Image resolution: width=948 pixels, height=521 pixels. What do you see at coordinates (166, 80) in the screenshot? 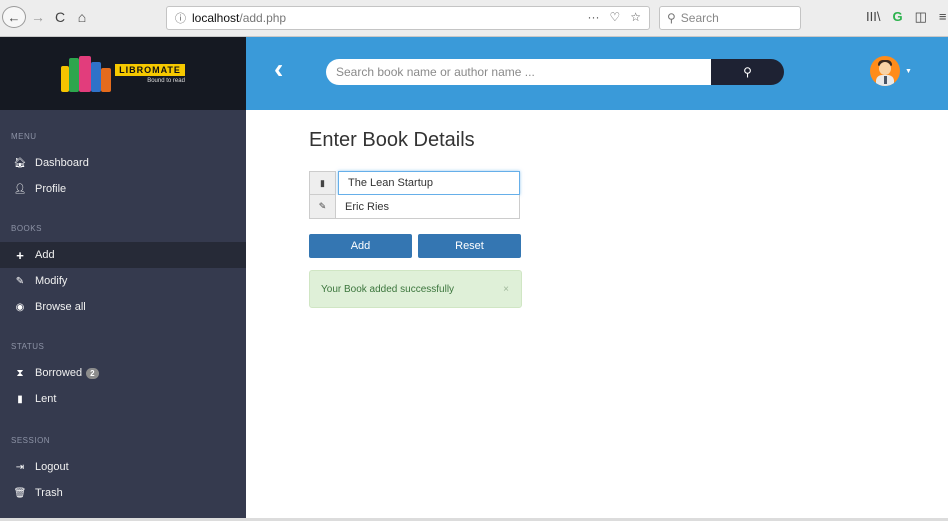
I see `logo-tagline: Bound to read` at bounding box center [166, 80].